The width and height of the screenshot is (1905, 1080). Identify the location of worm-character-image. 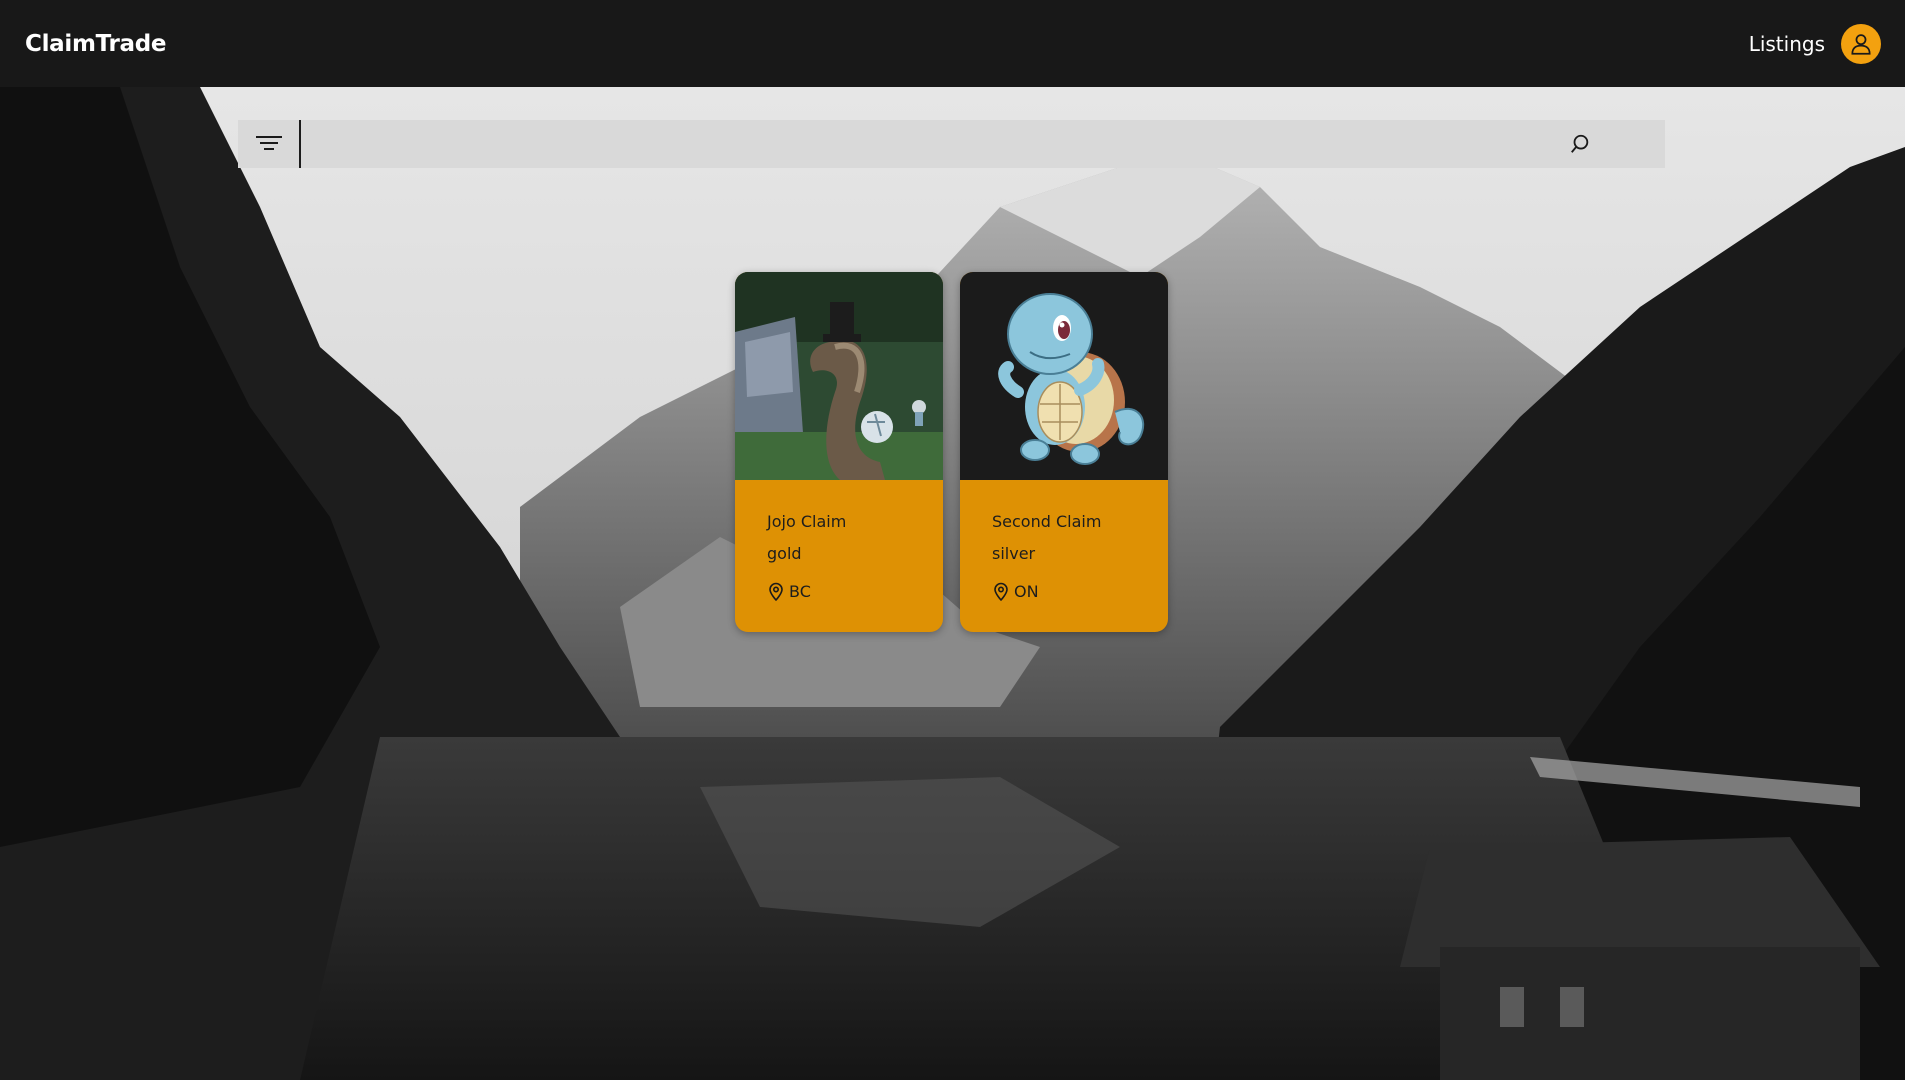
(839, 376).